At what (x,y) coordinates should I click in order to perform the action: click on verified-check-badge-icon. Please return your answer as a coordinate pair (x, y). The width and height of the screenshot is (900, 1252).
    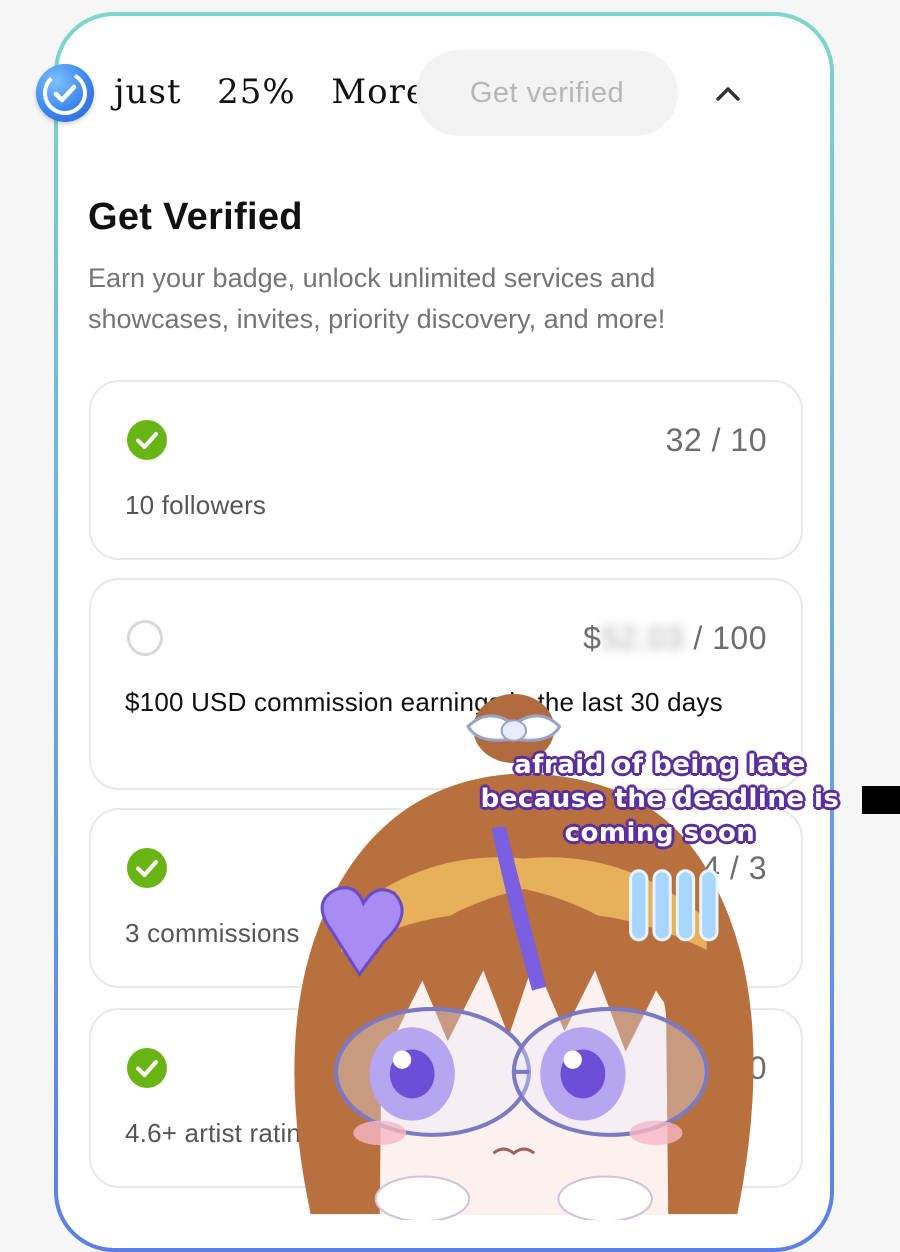
    Looking at the image, I should click on (65, 93).